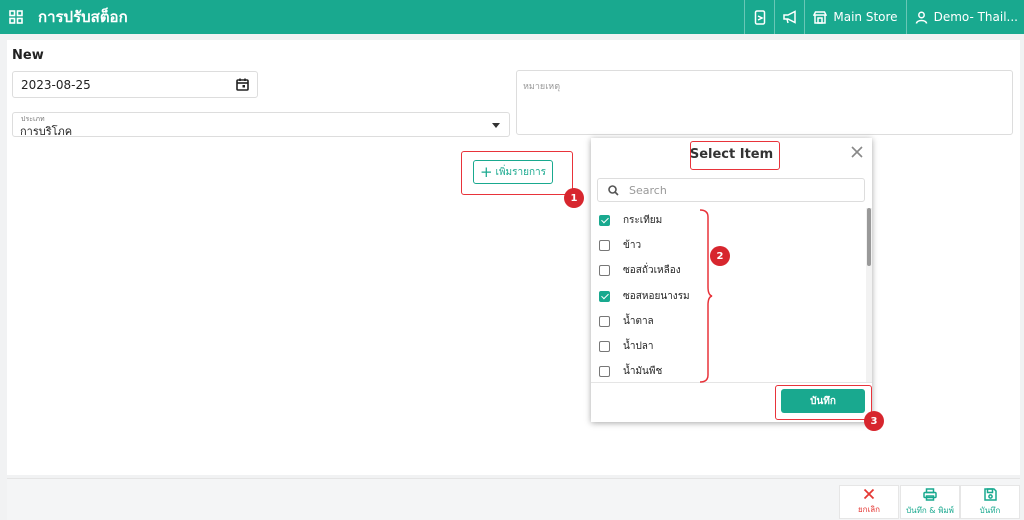 The height and width of the screenshot is (520, 1024). What do you see at coordinates (990, 502) in the screenshot?
I see `save-button: บันทึก` at bounding box center [990, 502].